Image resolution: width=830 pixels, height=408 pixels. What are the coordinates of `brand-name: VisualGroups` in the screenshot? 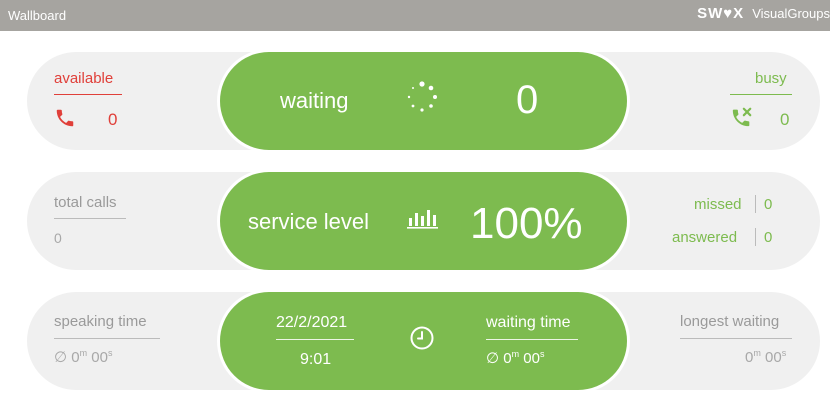 It's located at (791, 13).